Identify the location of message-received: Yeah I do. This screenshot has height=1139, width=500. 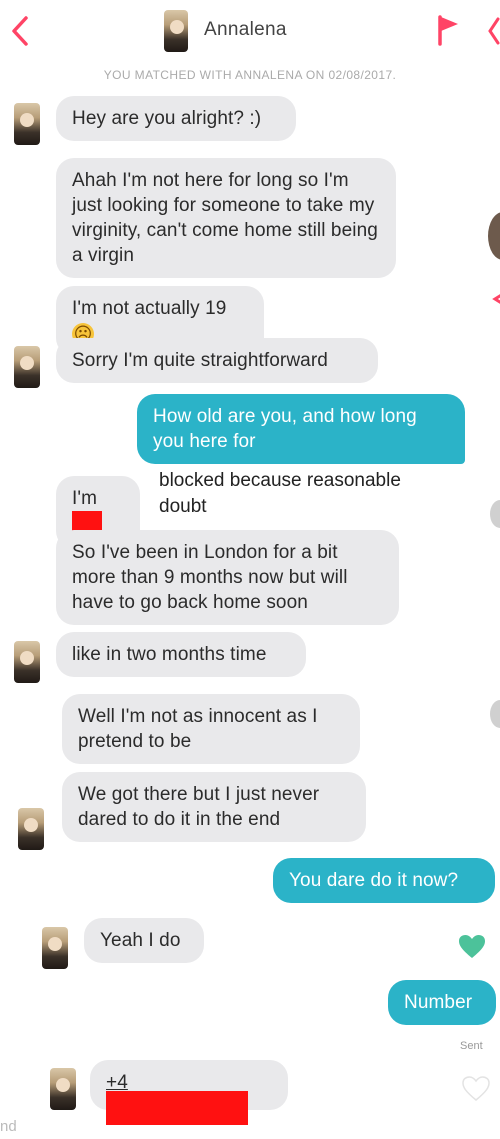
(144, 940).